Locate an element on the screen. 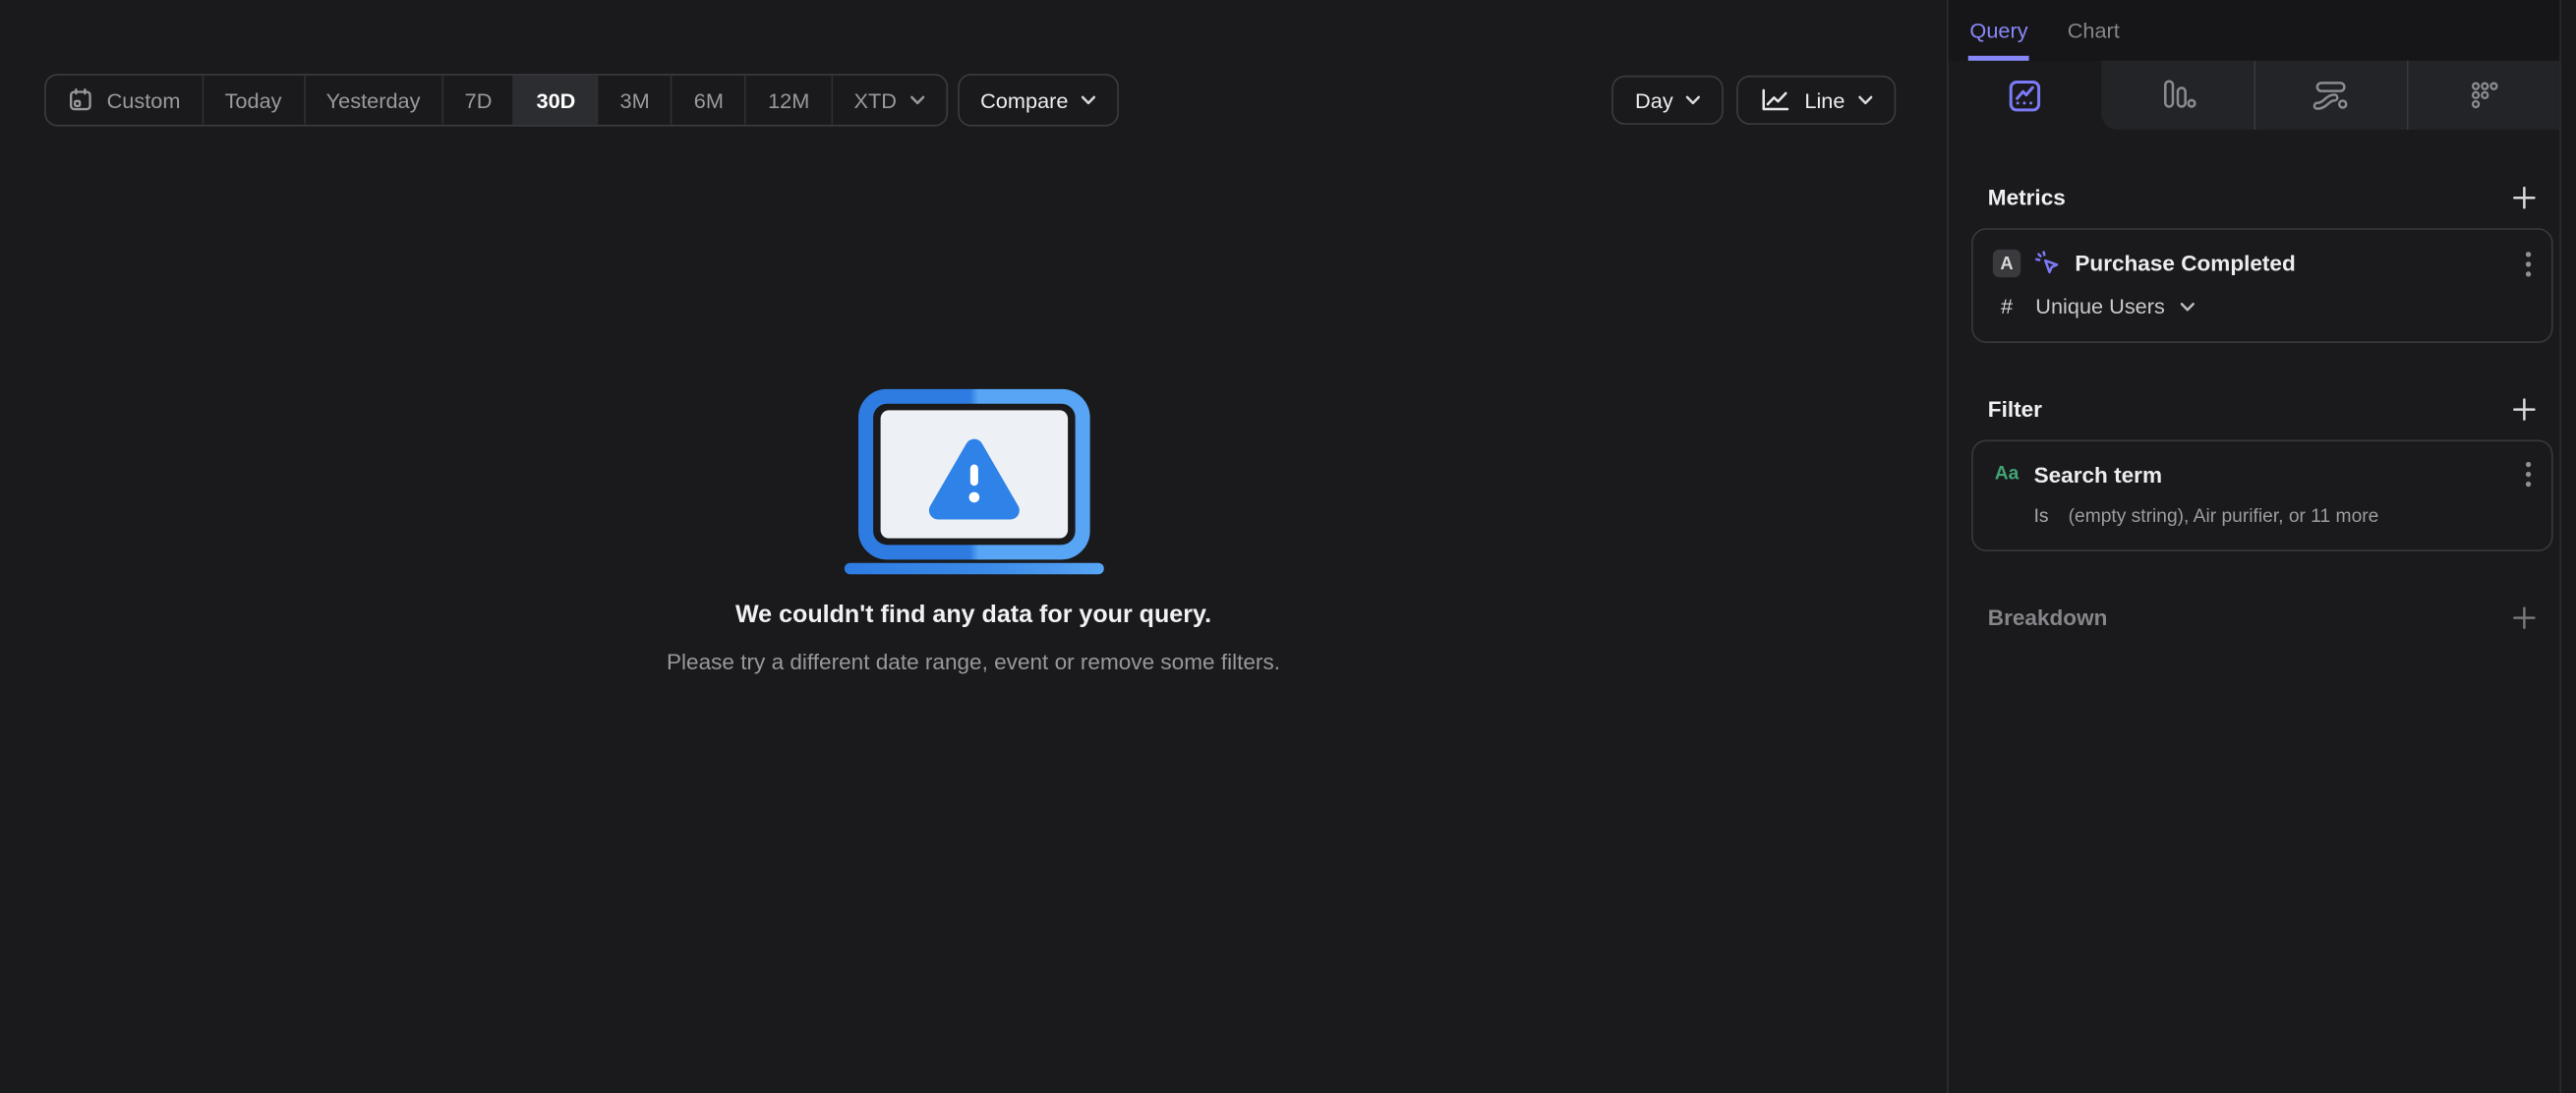  no-data-laptop-illustration is located at coordinates (974, 481).